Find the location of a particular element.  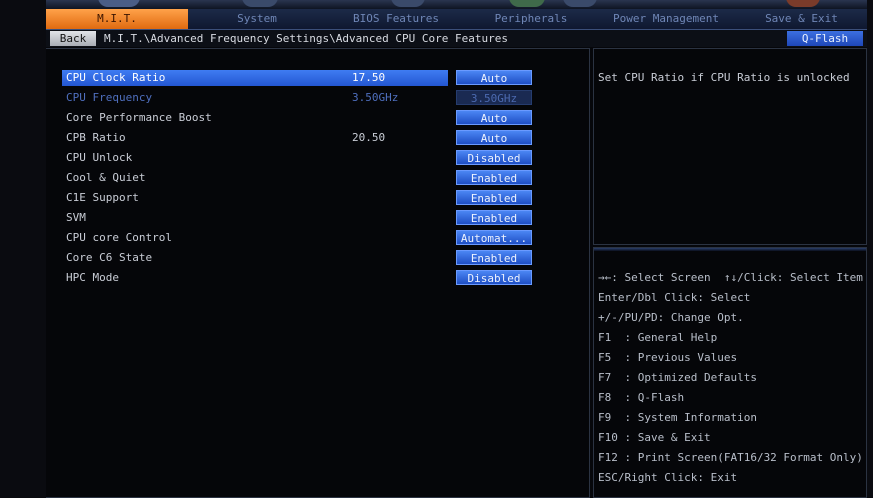

setting-row-cpu-unlock: CPU Unlock Disabled is located at coordinates (322, 158).